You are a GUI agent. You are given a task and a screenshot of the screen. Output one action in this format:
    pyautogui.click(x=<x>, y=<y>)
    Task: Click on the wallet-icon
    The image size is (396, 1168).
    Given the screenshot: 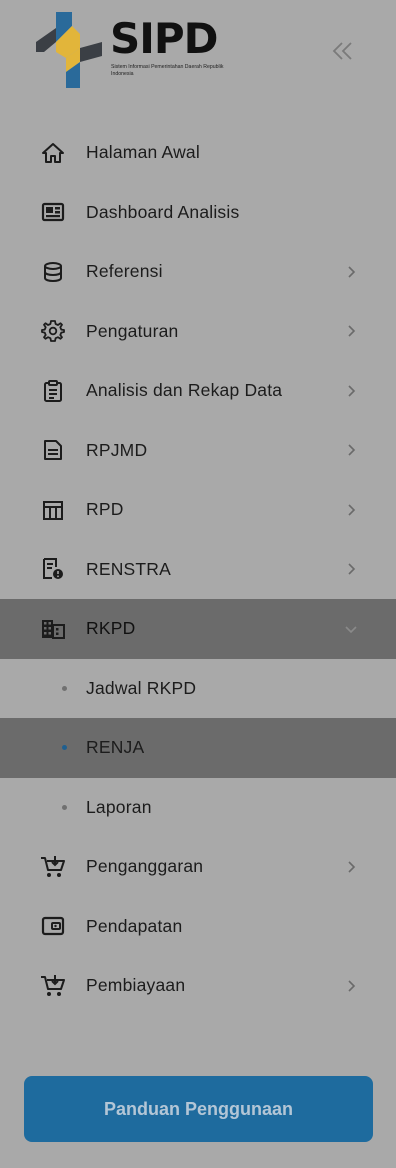 What is the action you would take?
    pyautogui.click(x=53, y=926)
    